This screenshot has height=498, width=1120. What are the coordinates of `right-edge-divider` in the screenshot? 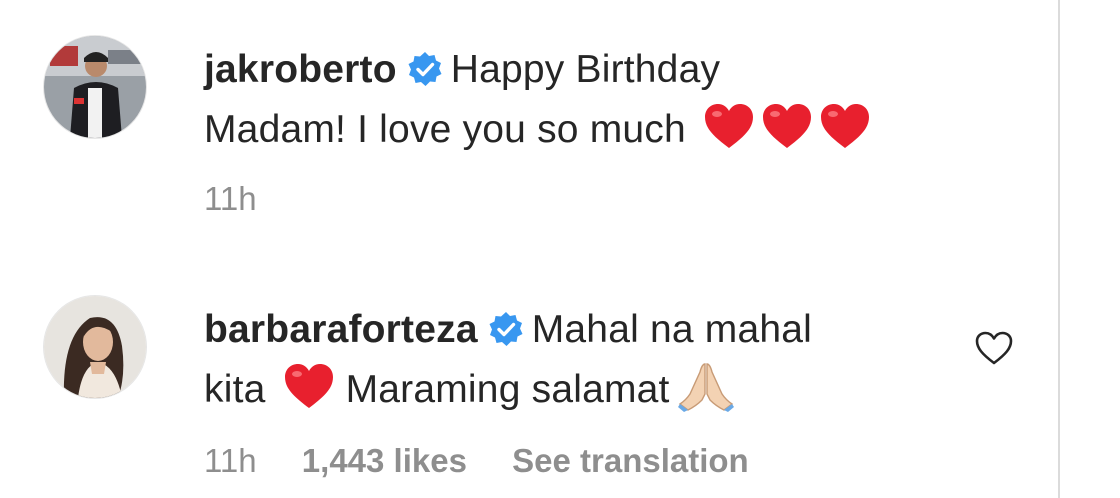 It's located at (1059, 249).